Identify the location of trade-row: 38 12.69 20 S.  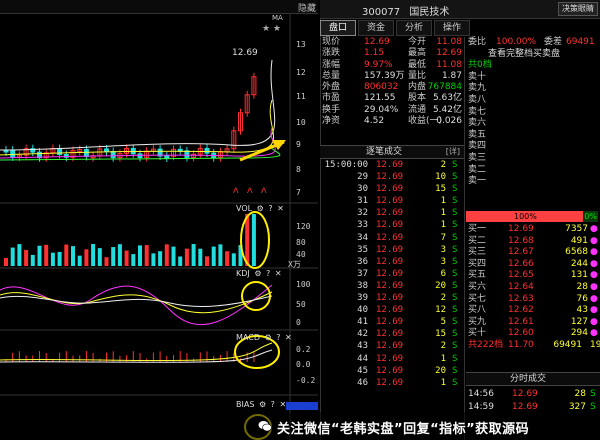
(392, 286).